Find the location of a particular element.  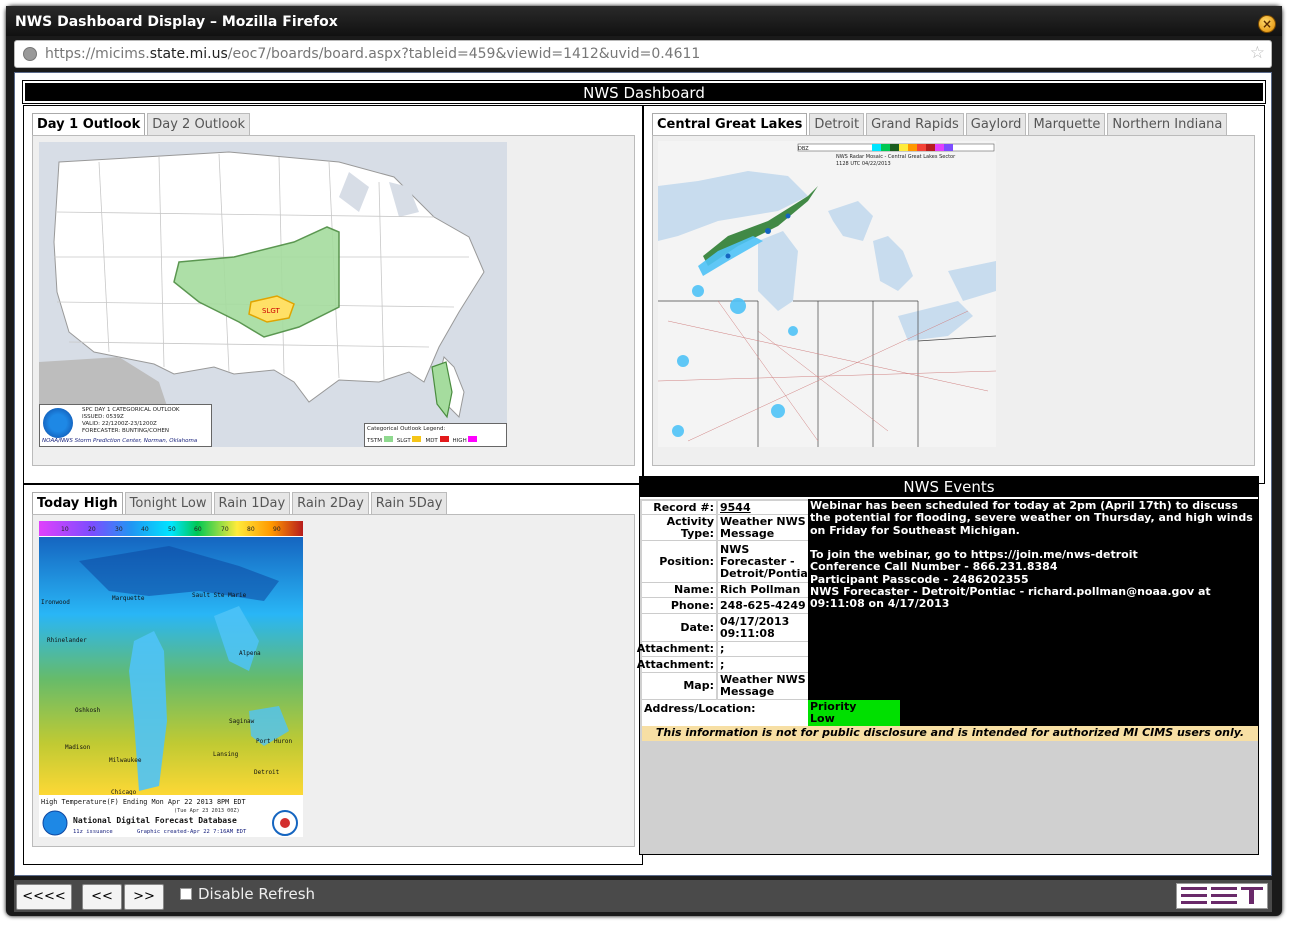

row-value: Rich Pollman is located at coordinates (763, 590).